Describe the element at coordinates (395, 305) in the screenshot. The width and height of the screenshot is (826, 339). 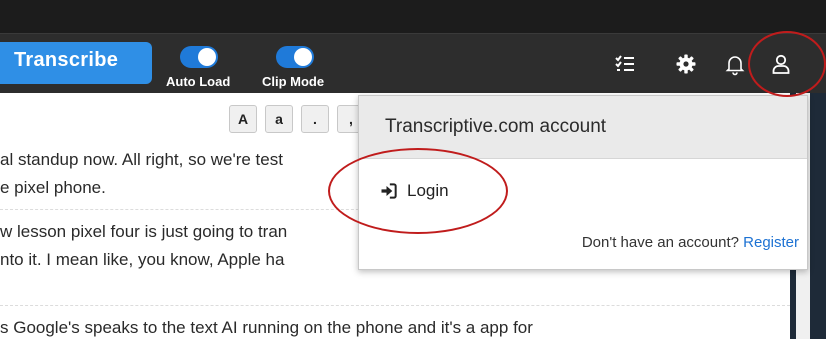
I see `paragraph-divider` at that location.